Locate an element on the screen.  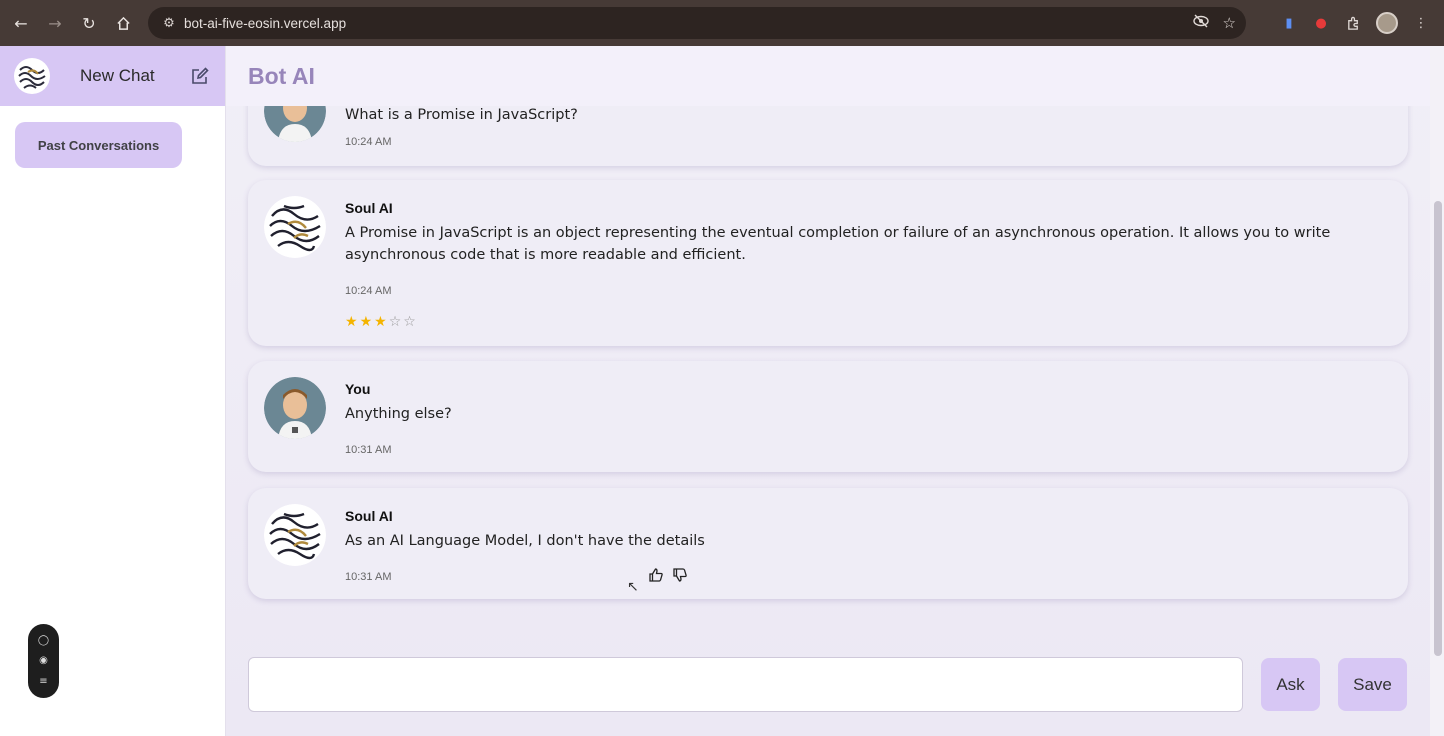
menu-icon: ⋮ is located at coordinates (1421, 23).